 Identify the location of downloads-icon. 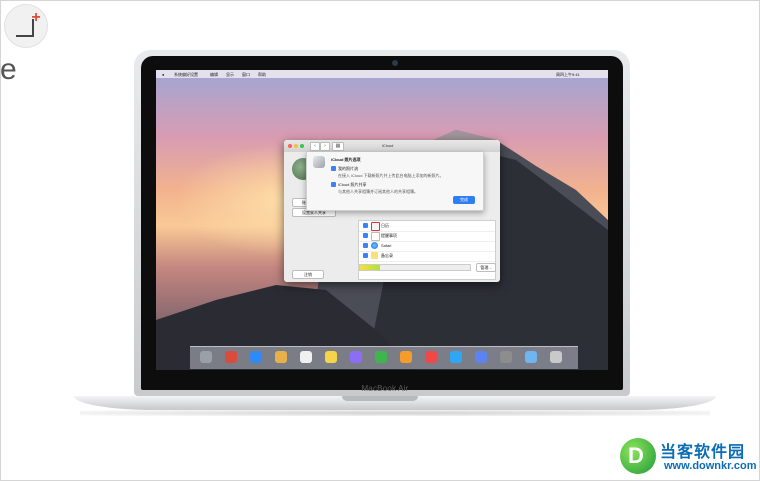
(531, 357).